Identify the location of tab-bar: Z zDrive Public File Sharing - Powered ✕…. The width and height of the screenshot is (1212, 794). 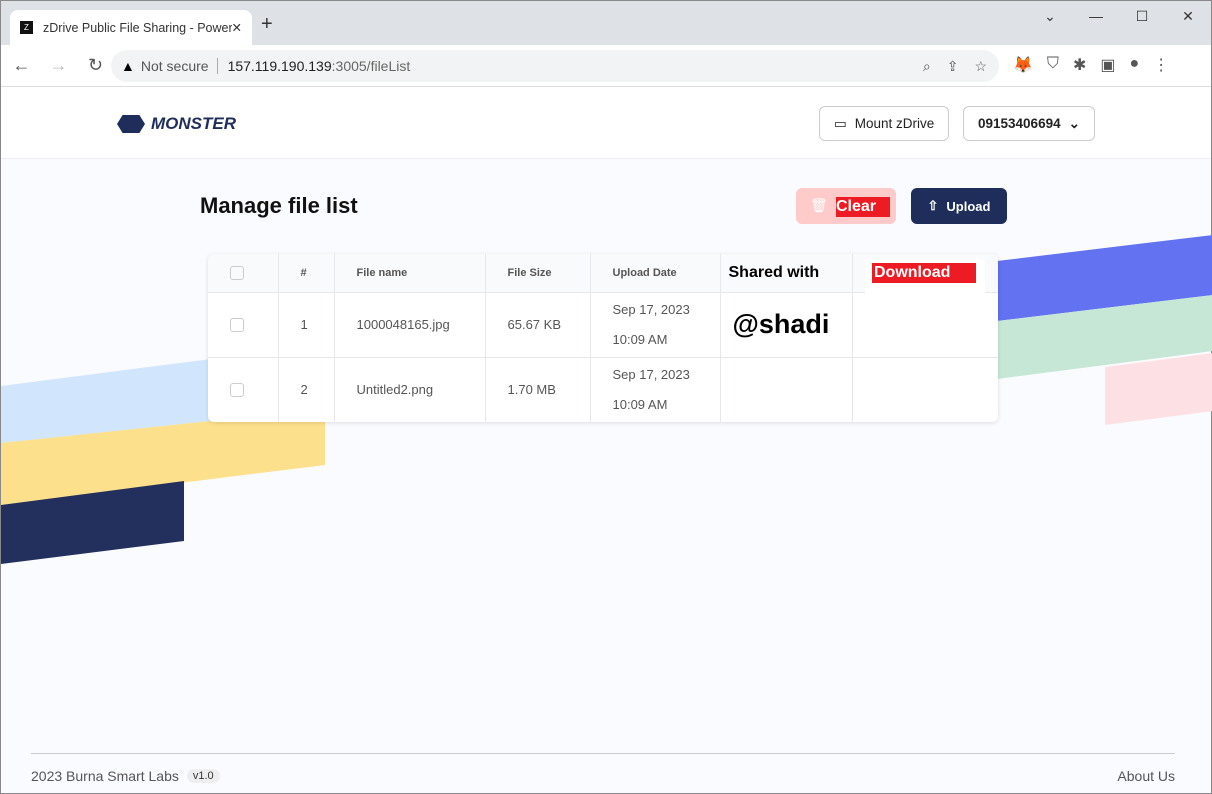
(606, 23).